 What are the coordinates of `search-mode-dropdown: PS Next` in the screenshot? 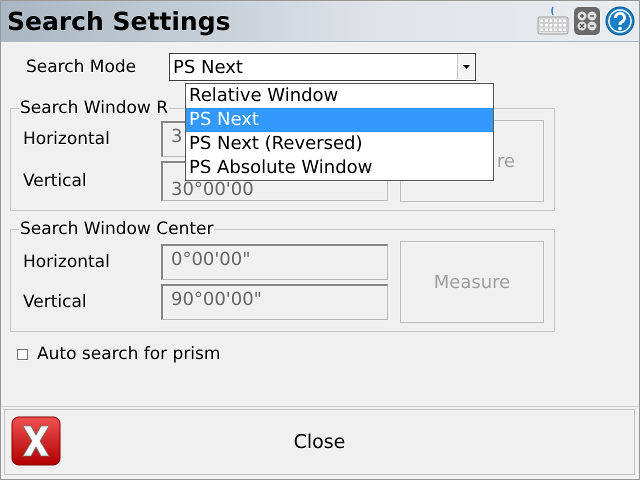 It's located at (322, 67).